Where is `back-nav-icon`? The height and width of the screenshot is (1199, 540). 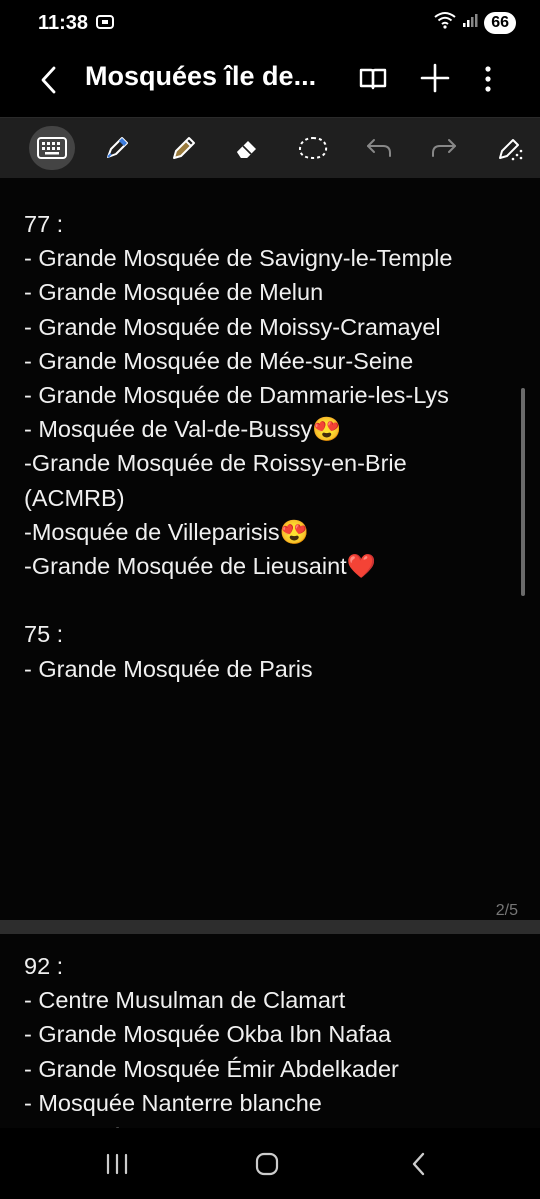 back-nav-icon is located at coordinates (419, 1164).